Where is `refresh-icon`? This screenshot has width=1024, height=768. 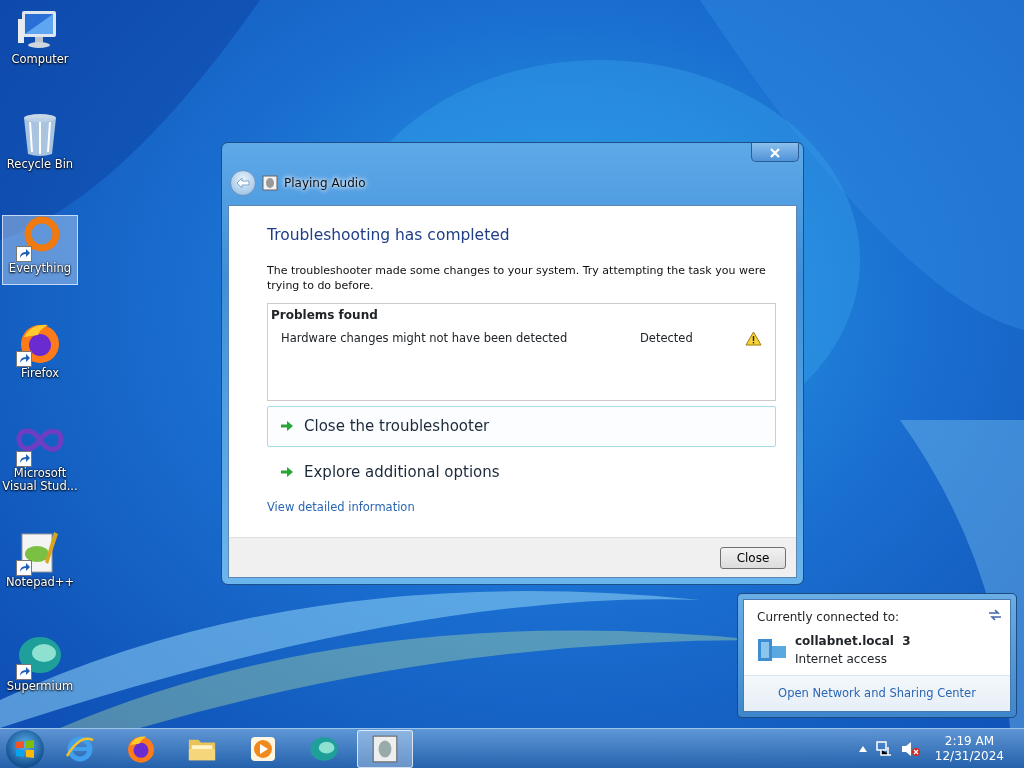 refresh-icon is located at coordinates (995, 615).